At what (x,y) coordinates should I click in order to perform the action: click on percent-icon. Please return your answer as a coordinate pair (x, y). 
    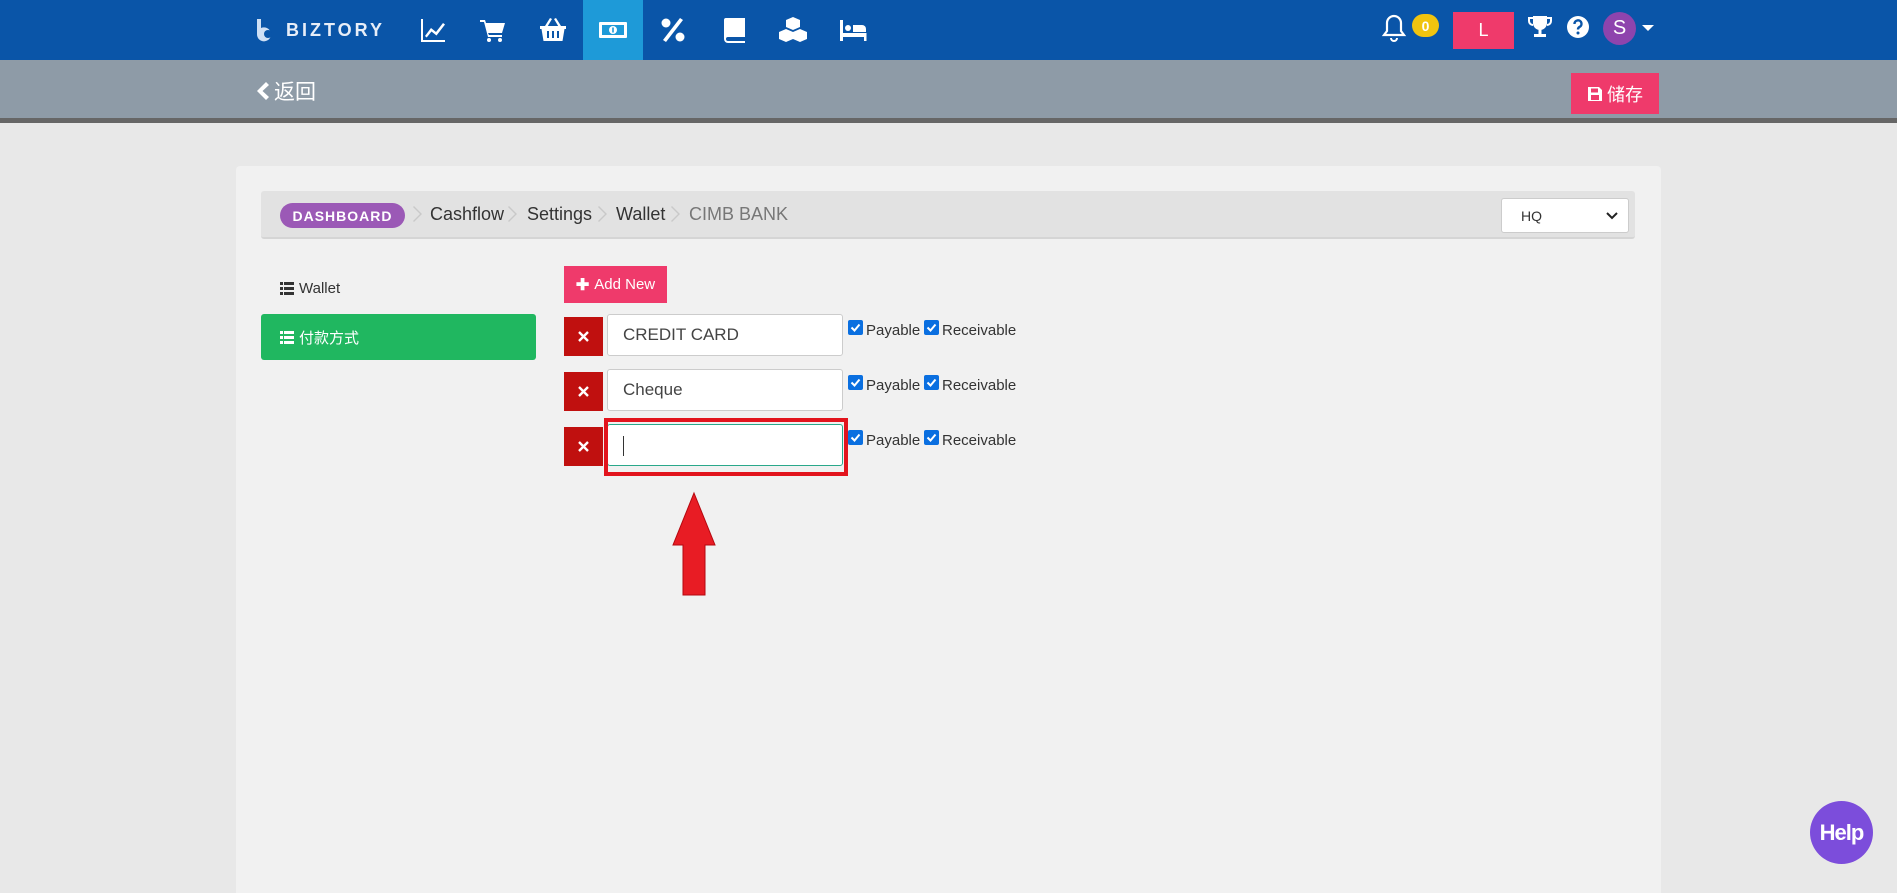
    Looking at the image, I should click on (673, 30).